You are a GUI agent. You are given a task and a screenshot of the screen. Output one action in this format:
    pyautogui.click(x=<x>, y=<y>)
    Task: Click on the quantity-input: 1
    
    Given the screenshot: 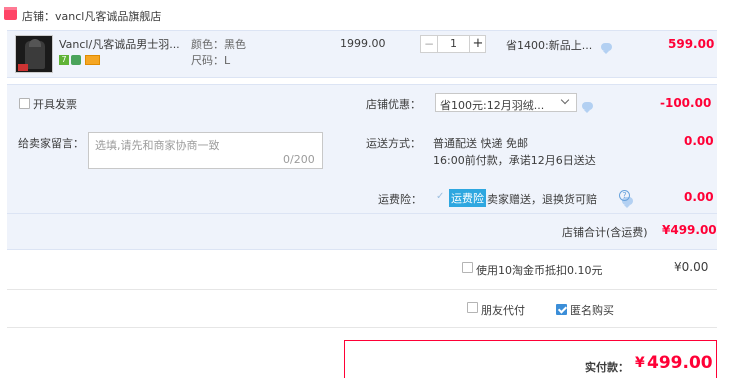 What is the action you would take?
    pyautogui.click(x=453, y=44)
    